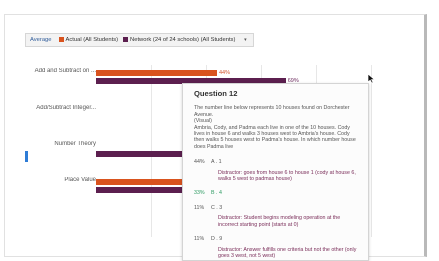 The height and width of the screenshot is (261, 439). Describe the element at coordinates (216, 193) in the screenshot. I see `answer-choice: B . 4` at that location.